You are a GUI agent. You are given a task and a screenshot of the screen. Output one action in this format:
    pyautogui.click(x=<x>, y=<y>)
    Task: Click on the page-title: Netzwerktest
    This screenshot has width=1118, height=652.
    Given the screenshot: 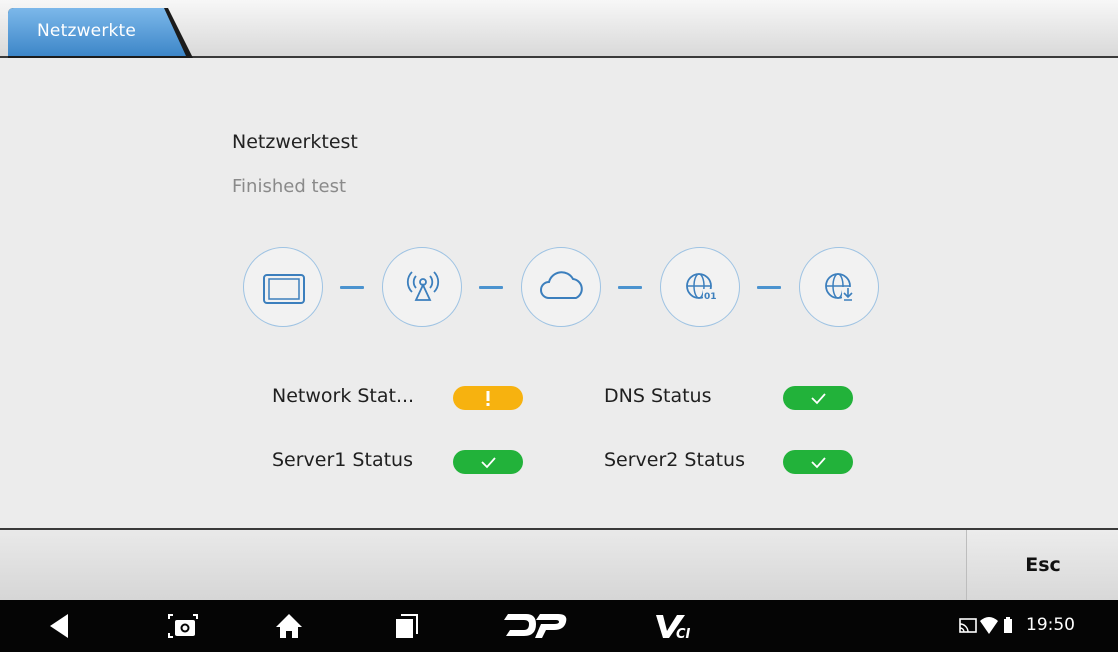 What is the action you would take?
    pyautogui.click(x=295, y=142)
    